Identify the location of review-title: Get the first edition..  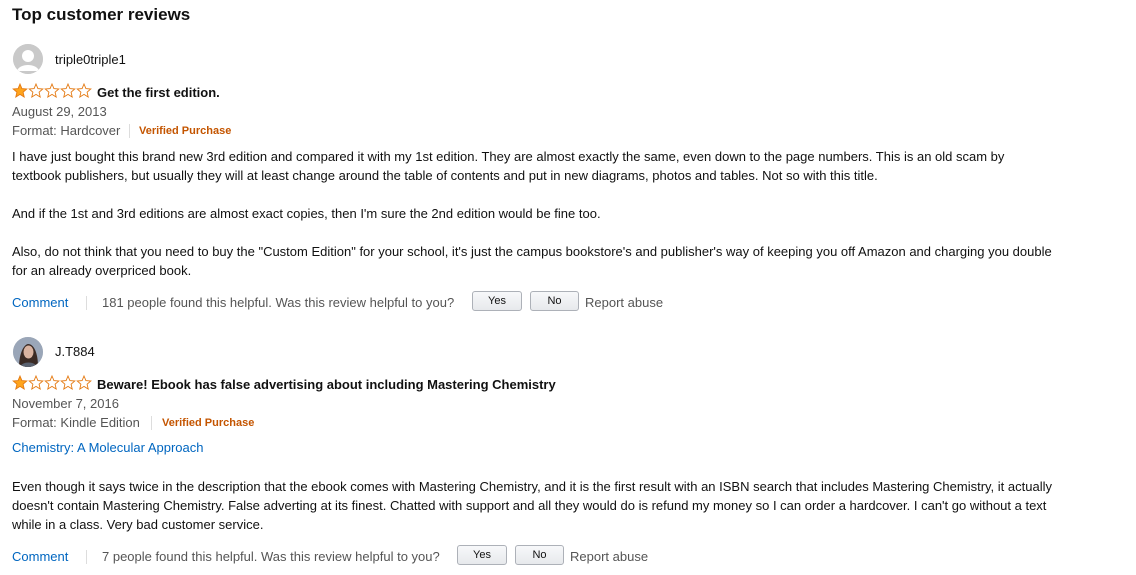
(158, 92).